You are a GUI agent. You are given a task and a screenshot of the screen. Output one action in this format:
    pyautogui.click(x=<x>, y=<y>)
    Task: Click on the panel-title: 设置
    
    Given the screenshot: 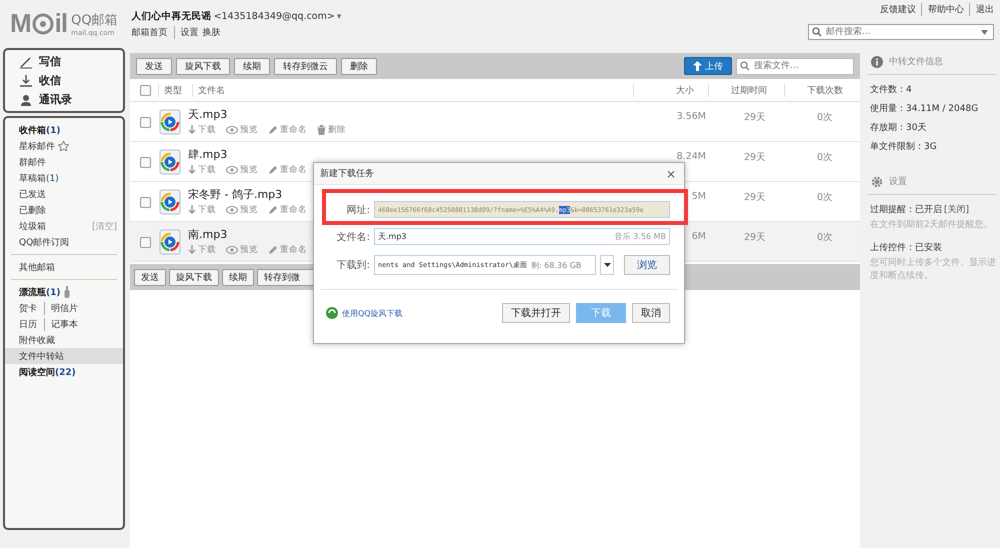 What is the action you would take?
    pyautogui.click(x=898, y=182)
    